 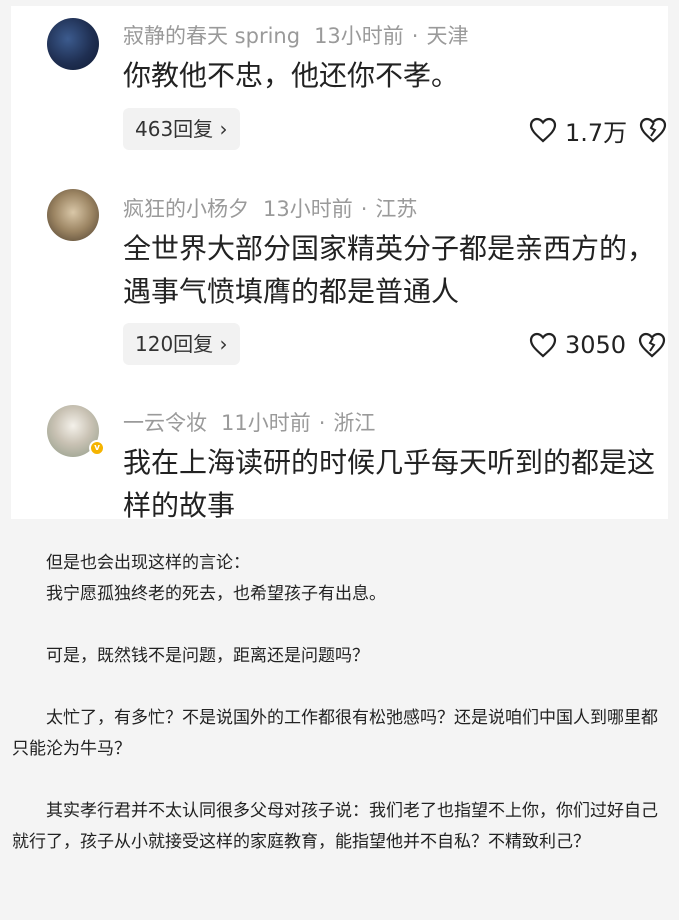 I want to click on timestamp: 11小时前, so click(x=266, y=423).